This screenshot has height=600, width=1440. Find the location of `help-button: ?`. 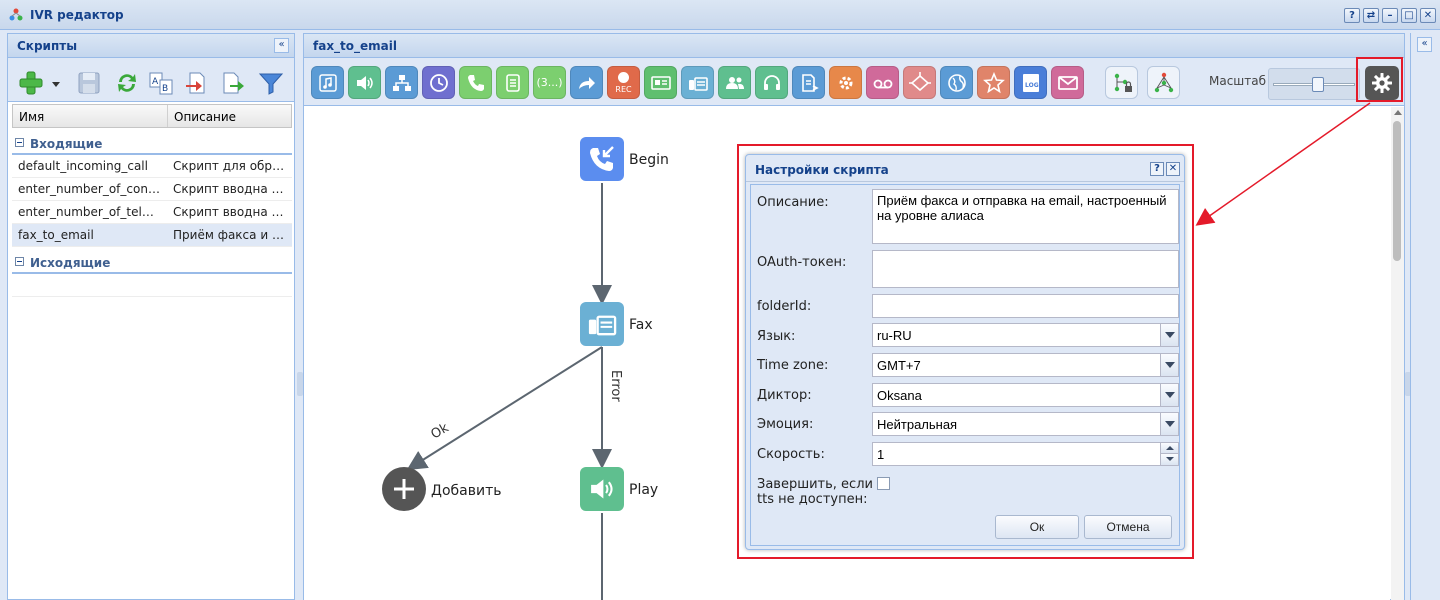

help-button: ? is located at coordinates (1352, 15).